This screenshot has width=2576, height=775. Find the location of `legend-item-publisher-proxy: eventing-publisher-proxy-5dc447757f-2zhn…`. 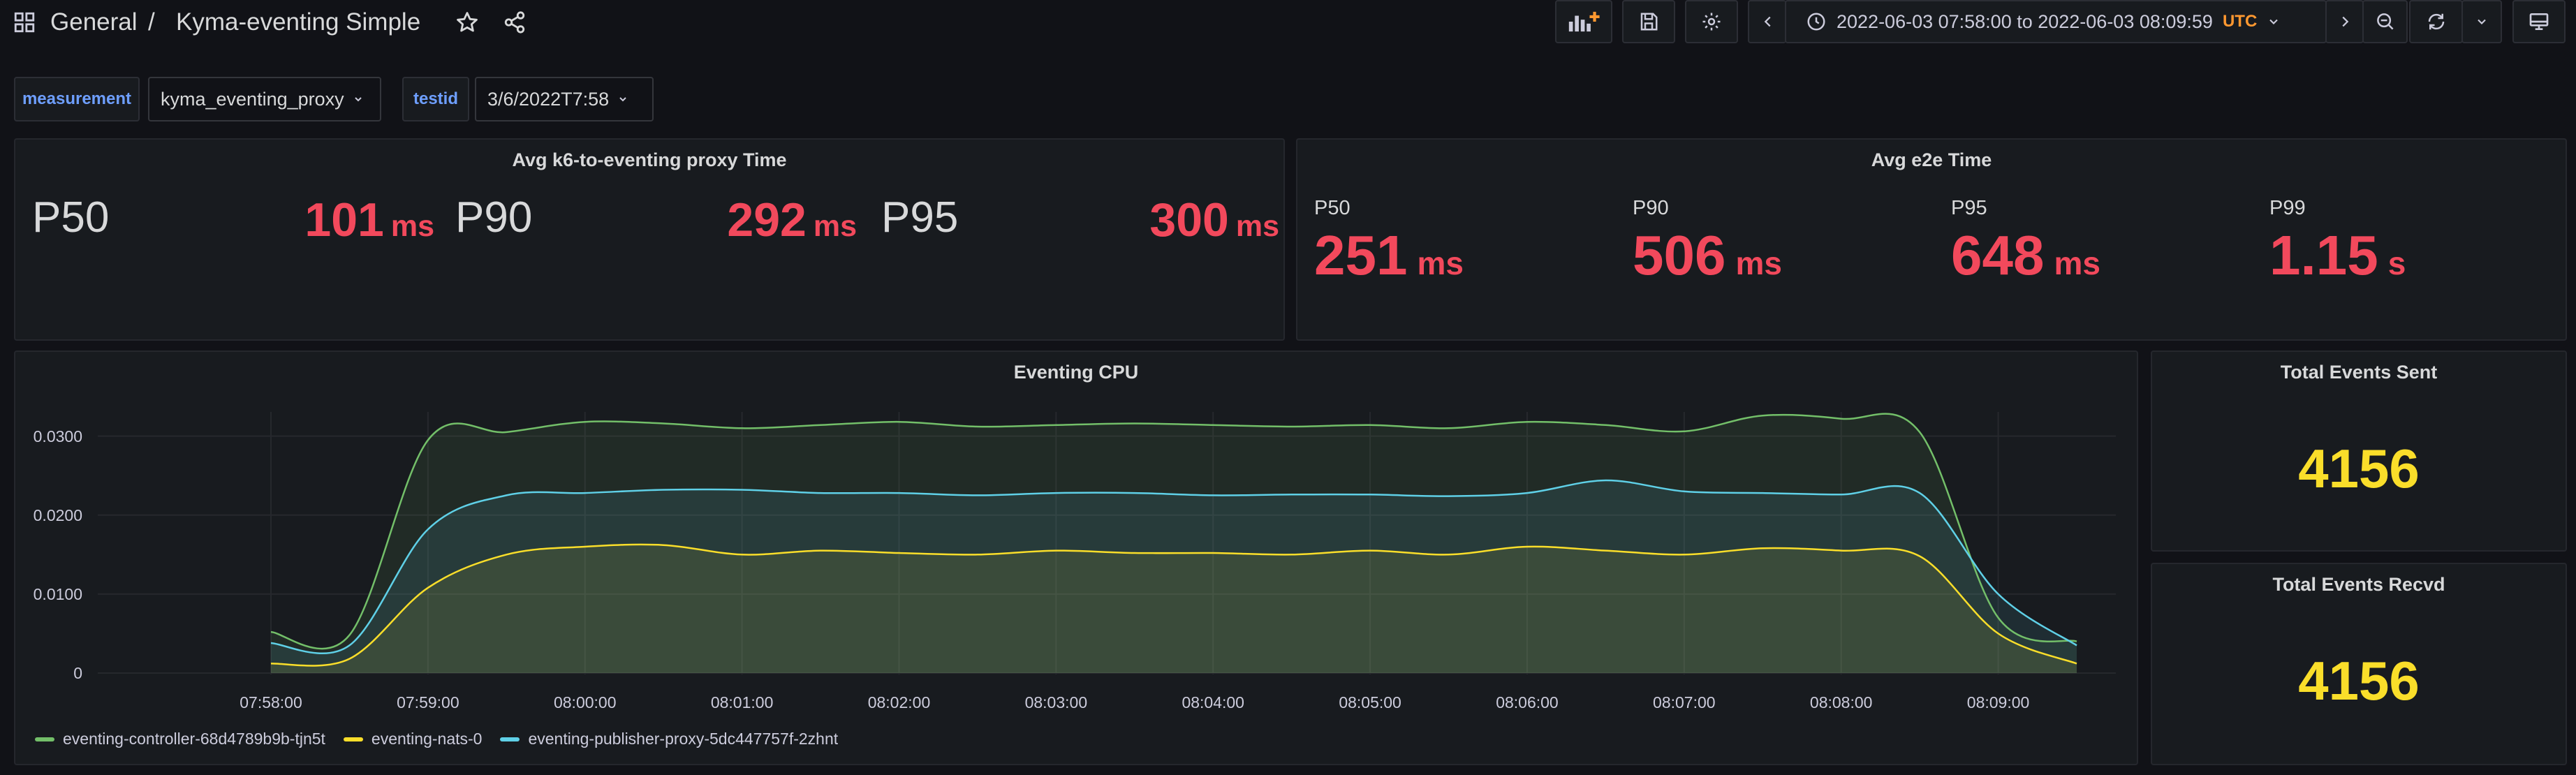

legend-item-publisher-proxy: eventing-publisher-proxy-5dc447757f-2zhn… is located at coordinates (669, 739).